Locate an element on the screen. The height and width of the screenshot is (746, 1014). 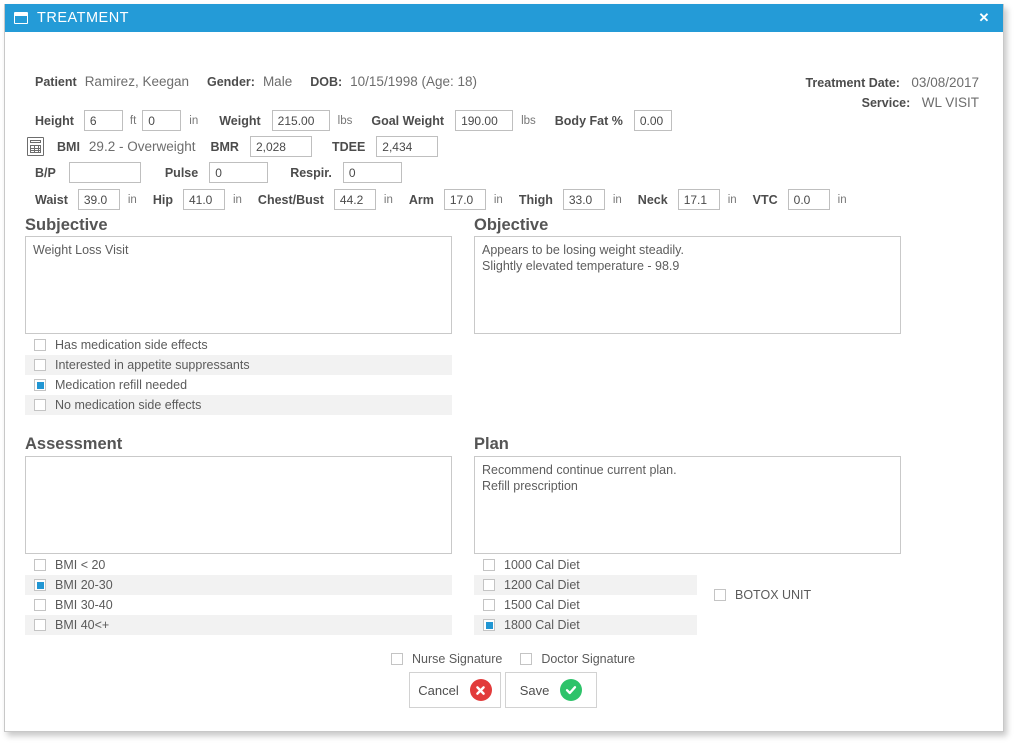
treatment-date-value: 03/08/2017 is located at coordinates (945, 82).